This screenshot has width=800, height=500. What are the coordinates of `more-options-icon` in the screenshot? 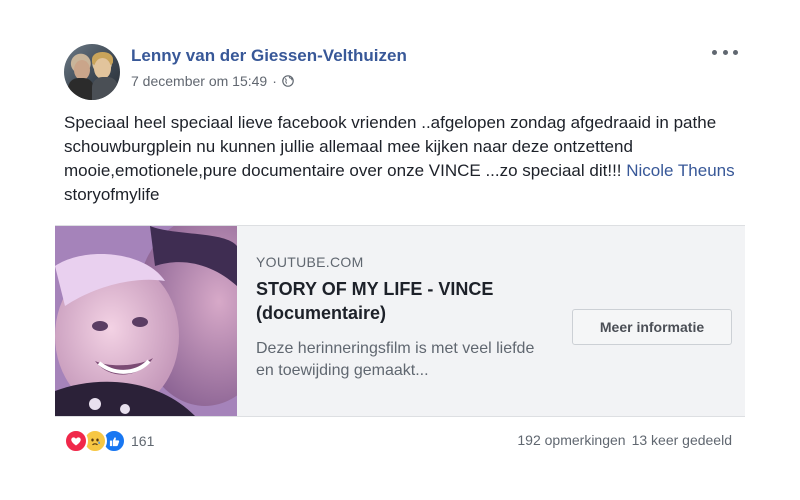 It's located at (725, 52).